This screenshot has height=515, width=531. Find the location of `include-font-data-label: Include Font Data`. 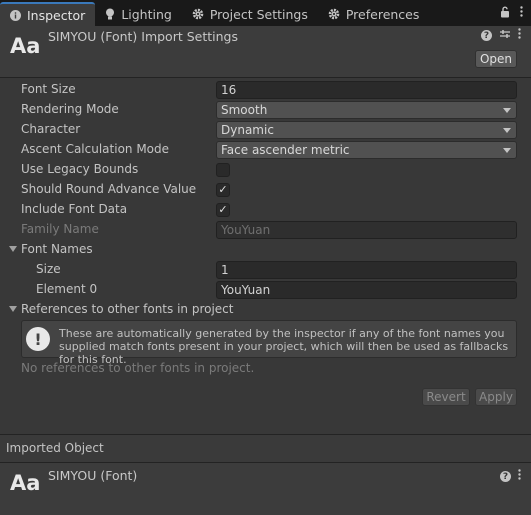

include-font-data-label: Include Font Data is located at coordinates (74, 209).